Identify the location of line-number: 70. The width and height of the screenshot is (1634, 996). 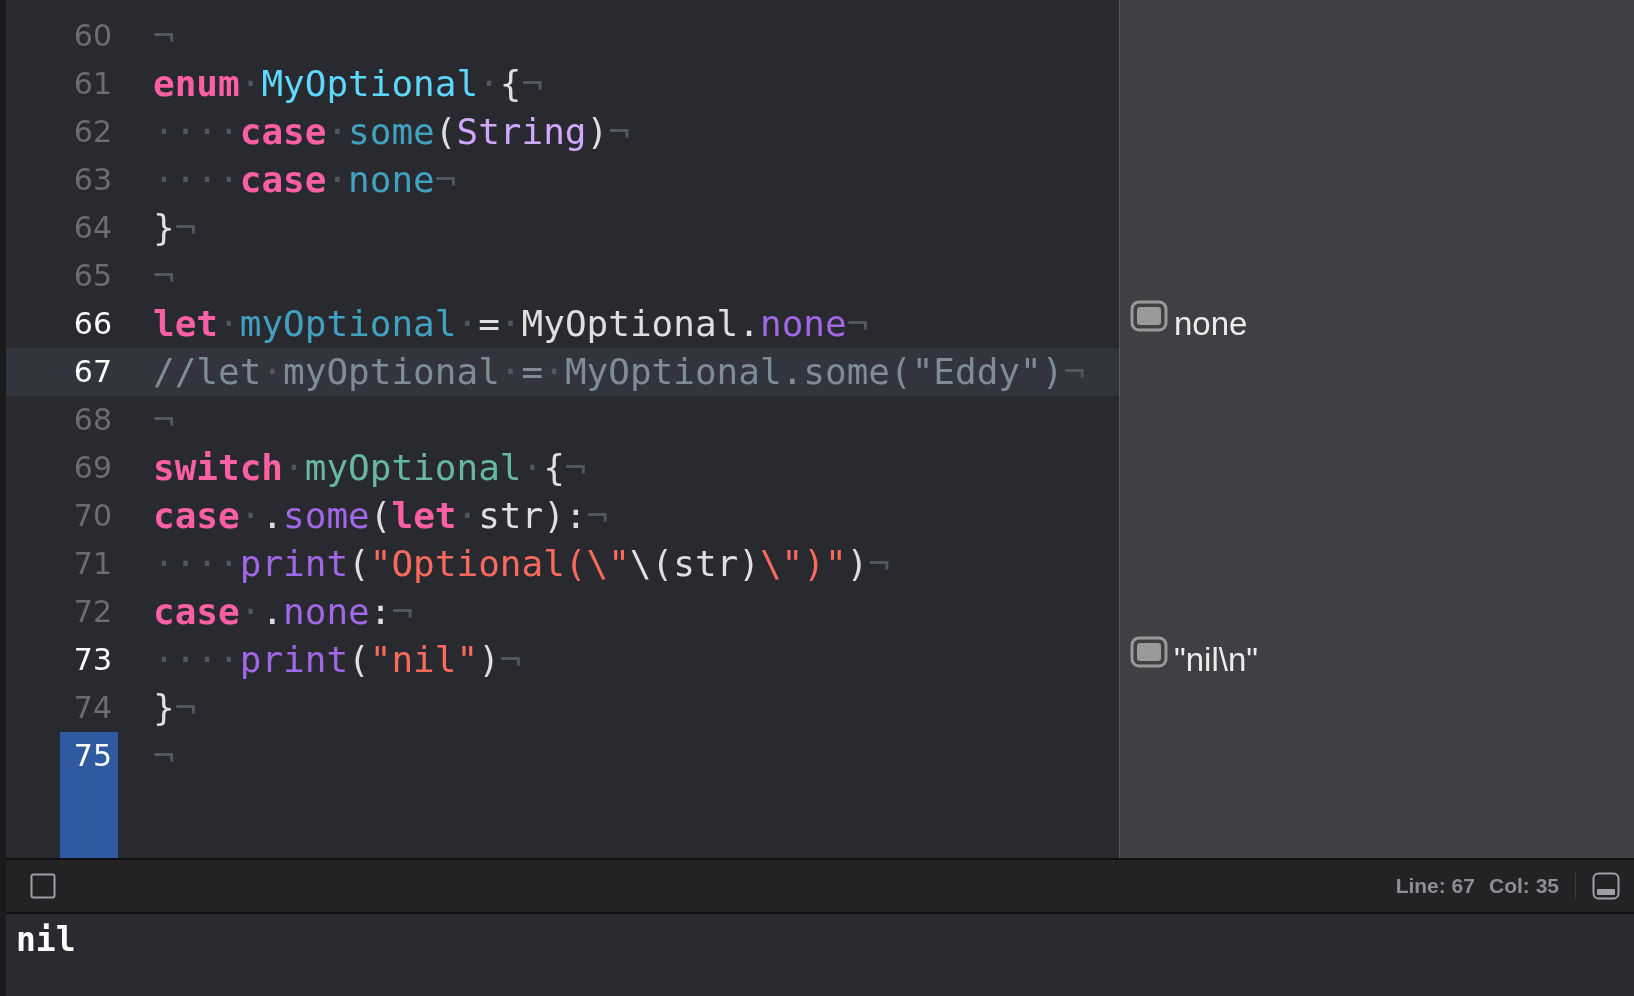
(92, 516).